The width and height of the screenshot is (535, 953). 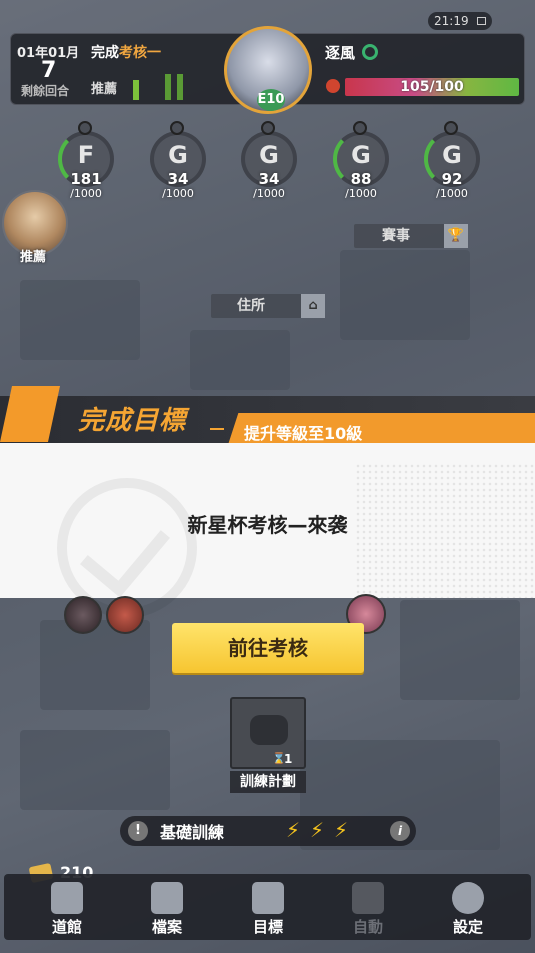 What do you see at coordinates (451, 21) in the screenshot?
I see `clock-time: 21:19` at bounding box center [451, 21].